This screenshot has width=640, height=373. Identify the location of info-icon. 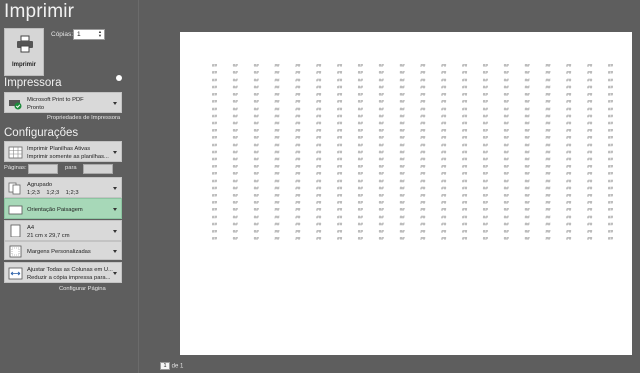
(119, 78).